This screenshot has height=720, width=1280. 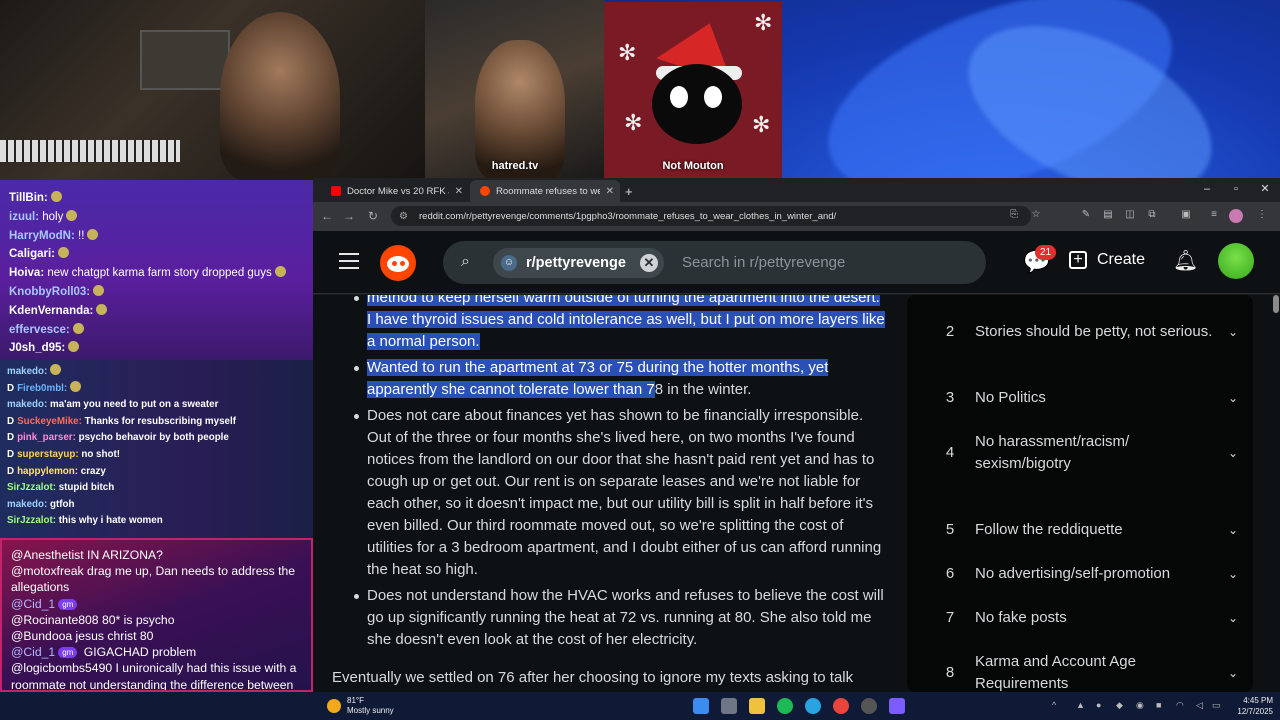 I want to click on chevron-up-icon: ^, so click(x=1057, y=705).